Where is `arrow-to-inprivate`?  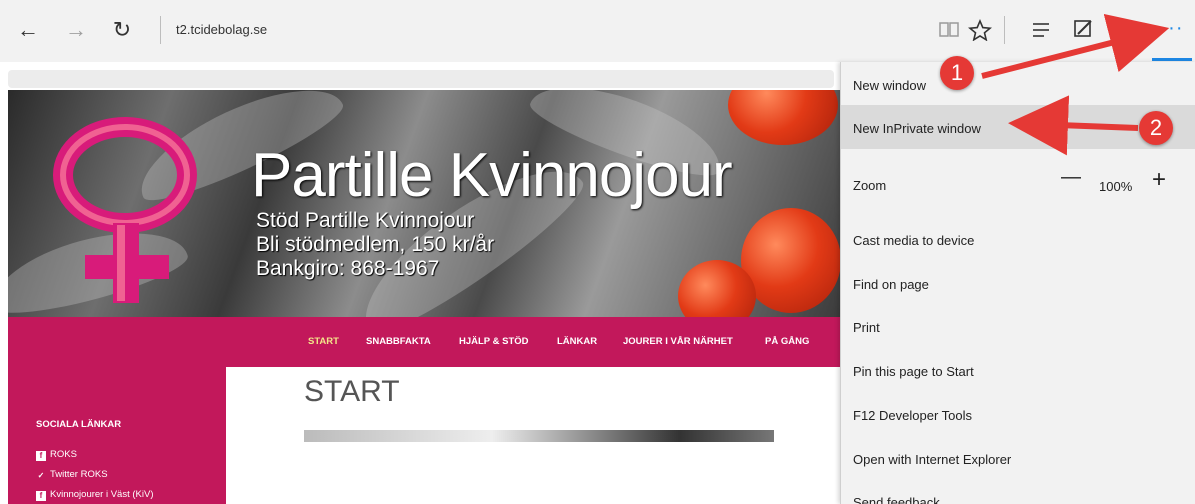
arrow-to-inprivate is located at coordinates (1073, 125).